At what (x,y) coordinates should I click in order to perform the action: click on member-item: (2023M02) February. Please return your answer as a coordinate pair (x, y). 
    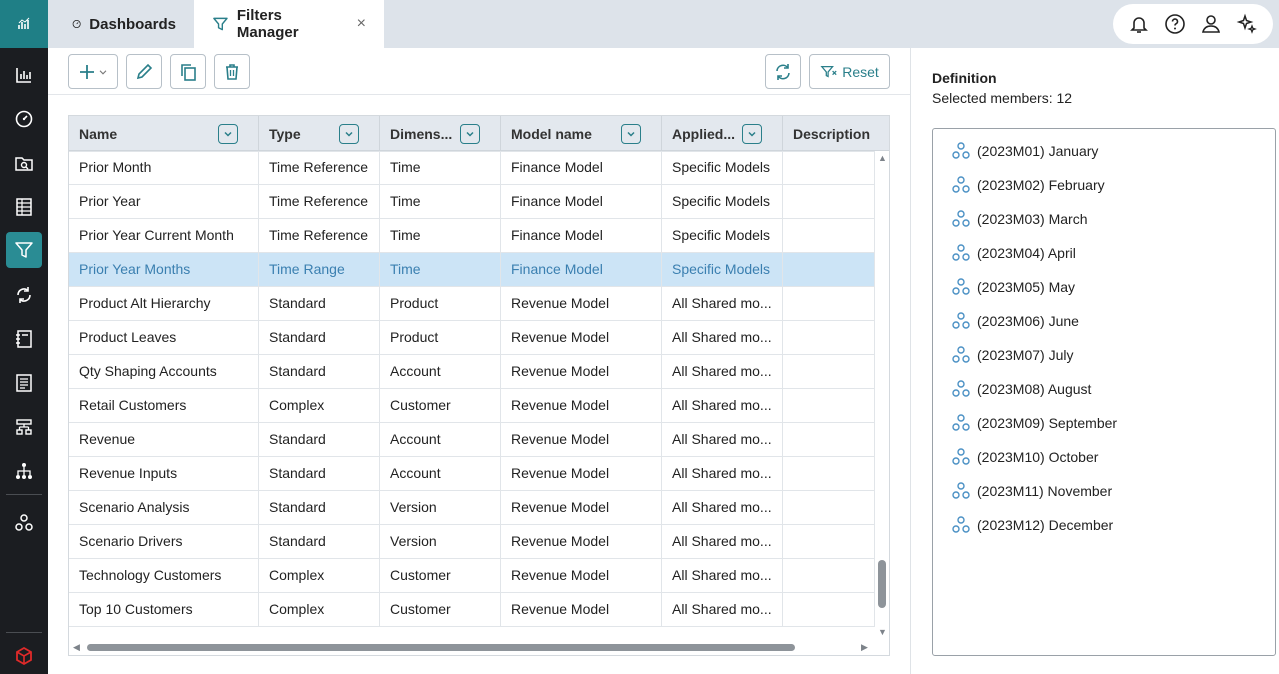
    Looking at the image, I should click on (1028, 185).